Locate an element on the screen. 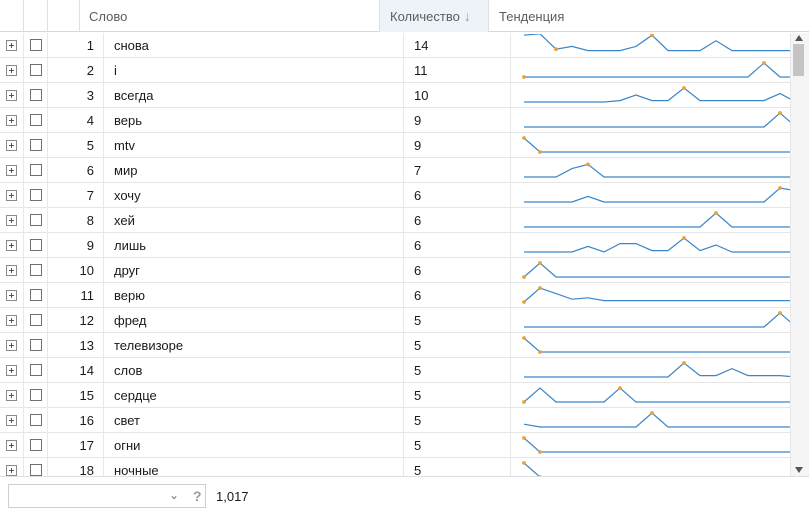  table-row: 10 друг 6 is located at coordinates (395, 270).